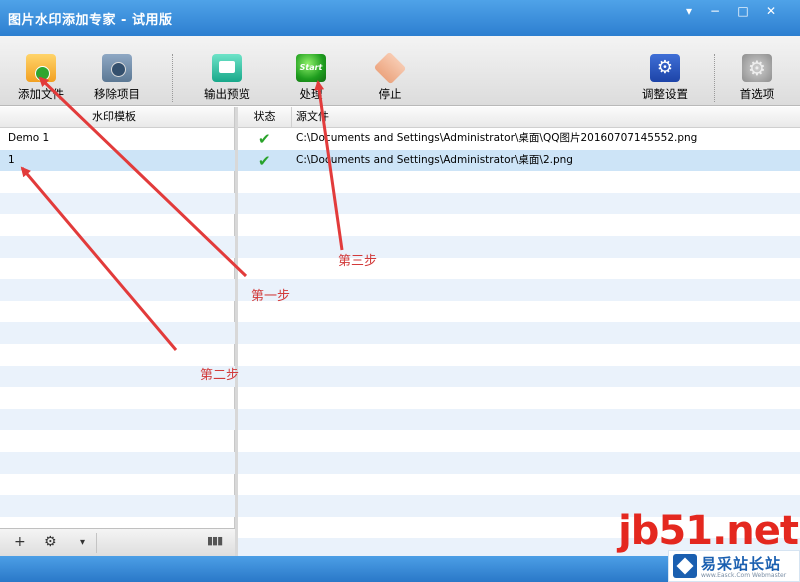  Describe the element at coordinates (741, 564) in the screenshot. I see `brand-name: 易采站长站` at that location.